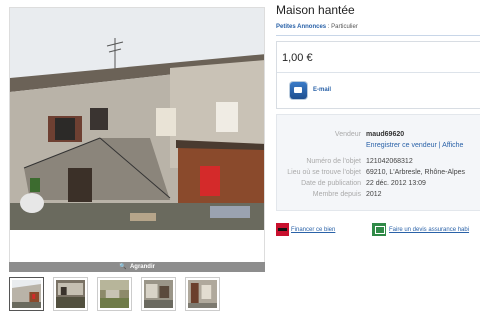  Describe the element at coordinates (297, 58) in the screenshot. I see `price: 1,00 €` at that location.